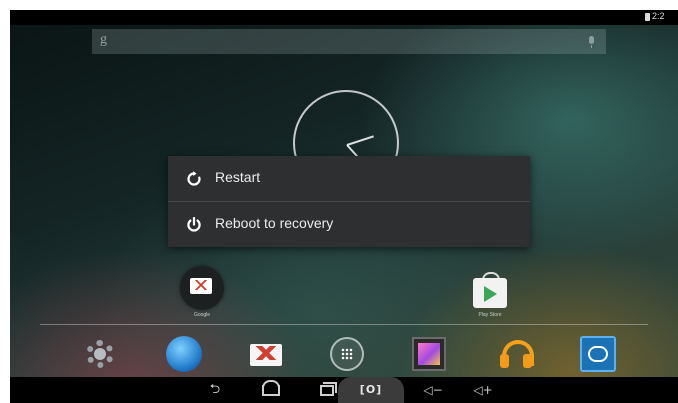 Image resolution: width=678 pixels, height=403 pixels. I want to click on gmail-m, so click(266, 353).